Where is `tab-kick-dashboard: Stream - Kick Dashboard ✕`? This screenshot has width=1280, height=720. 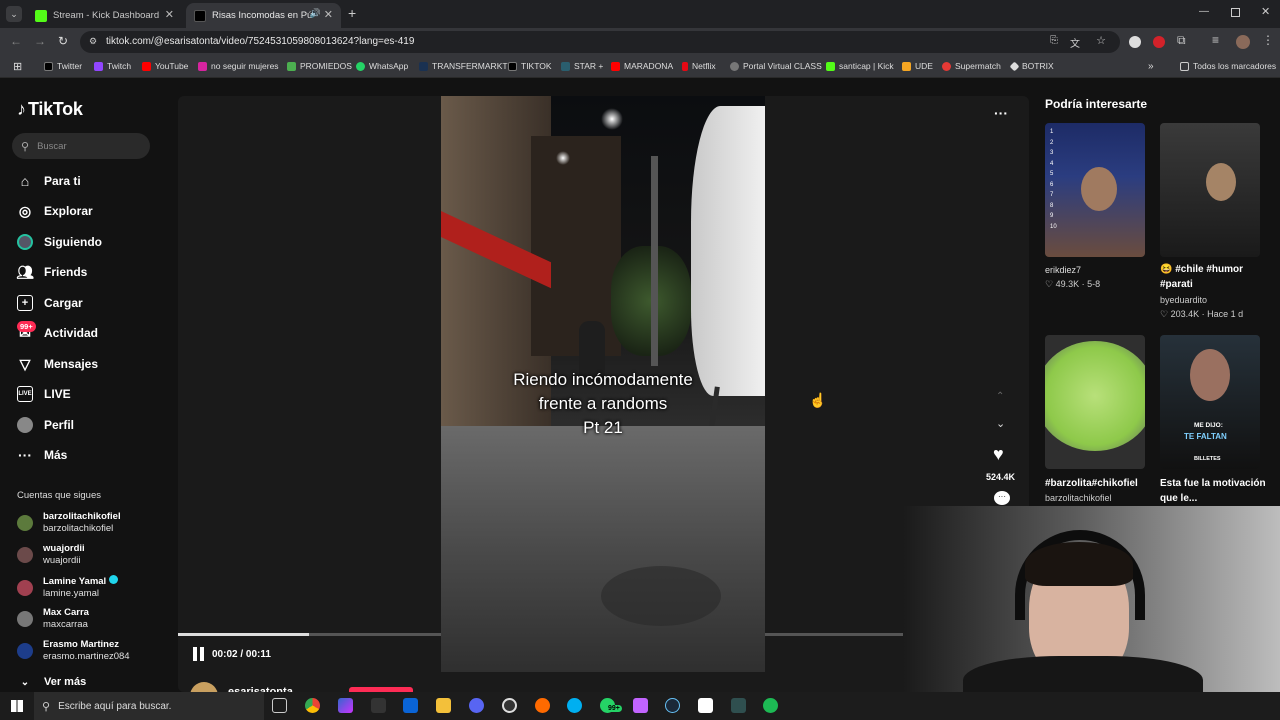
tab-kick-dashboard: Stream - Kick Dashboard ✕ is located at coordinates (104, 15).